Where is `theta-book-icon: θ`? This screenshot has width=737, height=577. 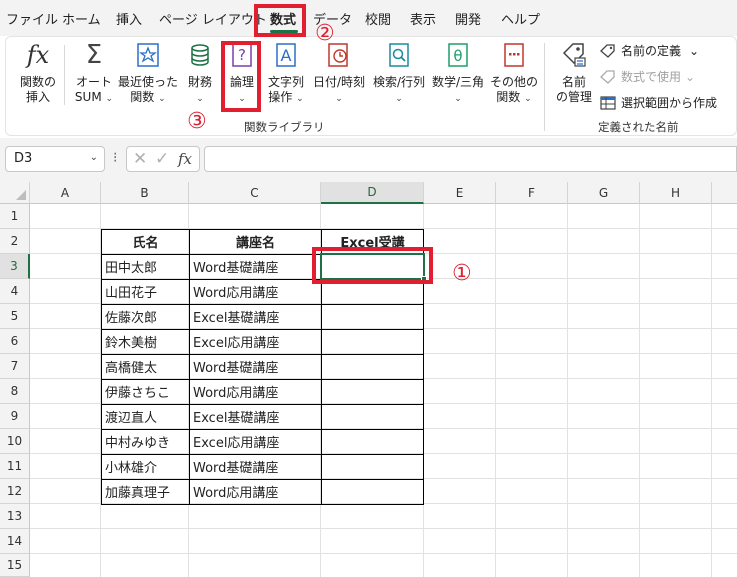
theta-book-icon: θ is located at coordinates (458, 55).